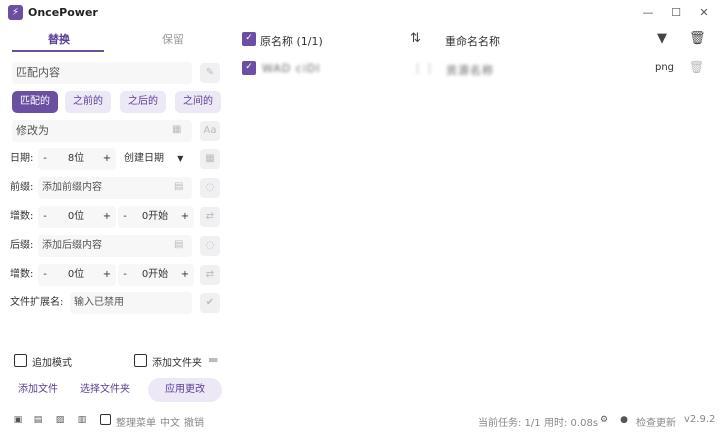 The width and height of the screenshot is (720, 434). What do you see at coordinates (185, 275) in the screenshot?
I see `suffix-start-plus-button: +` at bounding box center [185, 275].